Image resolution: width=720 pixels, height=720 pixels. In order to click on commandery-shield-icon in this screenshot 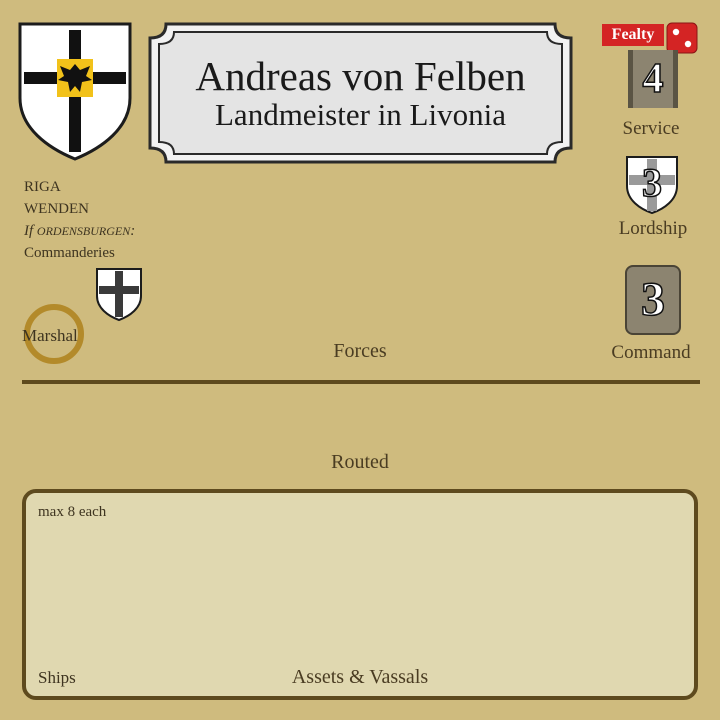, I will do `click(119, 295)`.